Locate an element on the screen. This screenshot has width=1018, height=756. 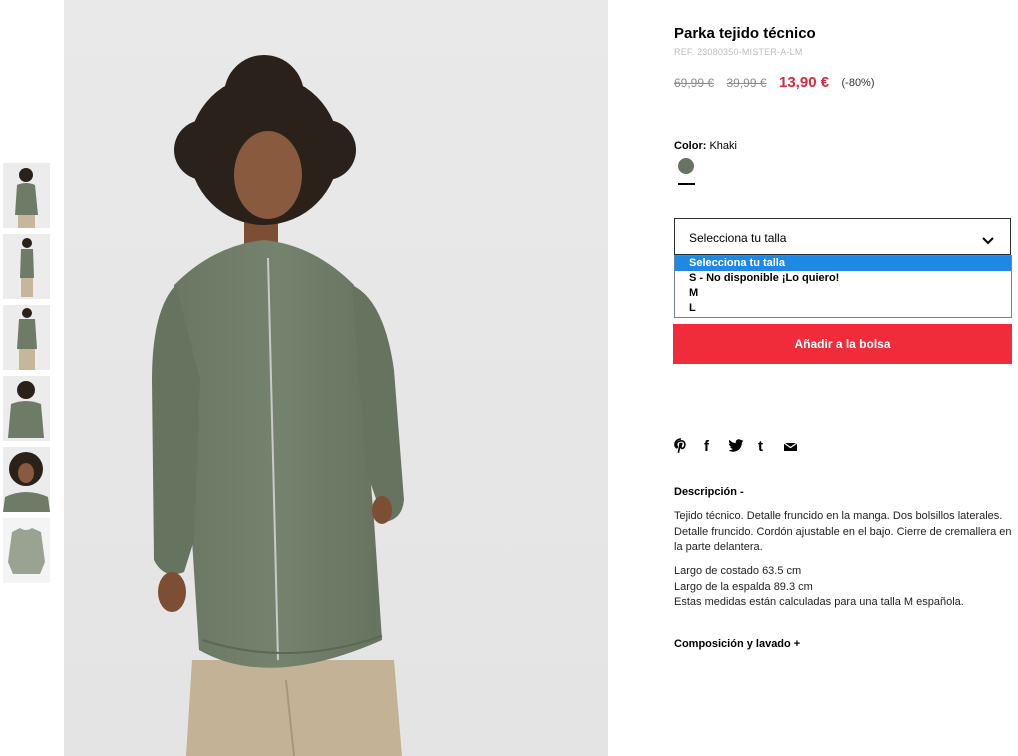
pinterest-icon is located at coordinates (681, 448).